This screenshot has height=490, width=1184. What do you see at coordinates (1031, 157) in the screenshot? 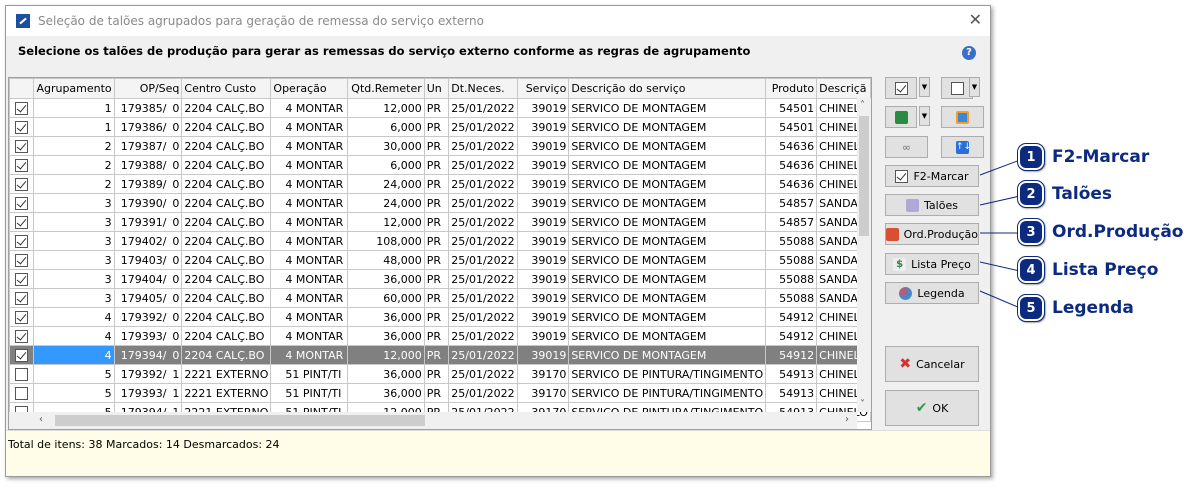
I see `callout-number: 1` at bounding box center [1031, 157].